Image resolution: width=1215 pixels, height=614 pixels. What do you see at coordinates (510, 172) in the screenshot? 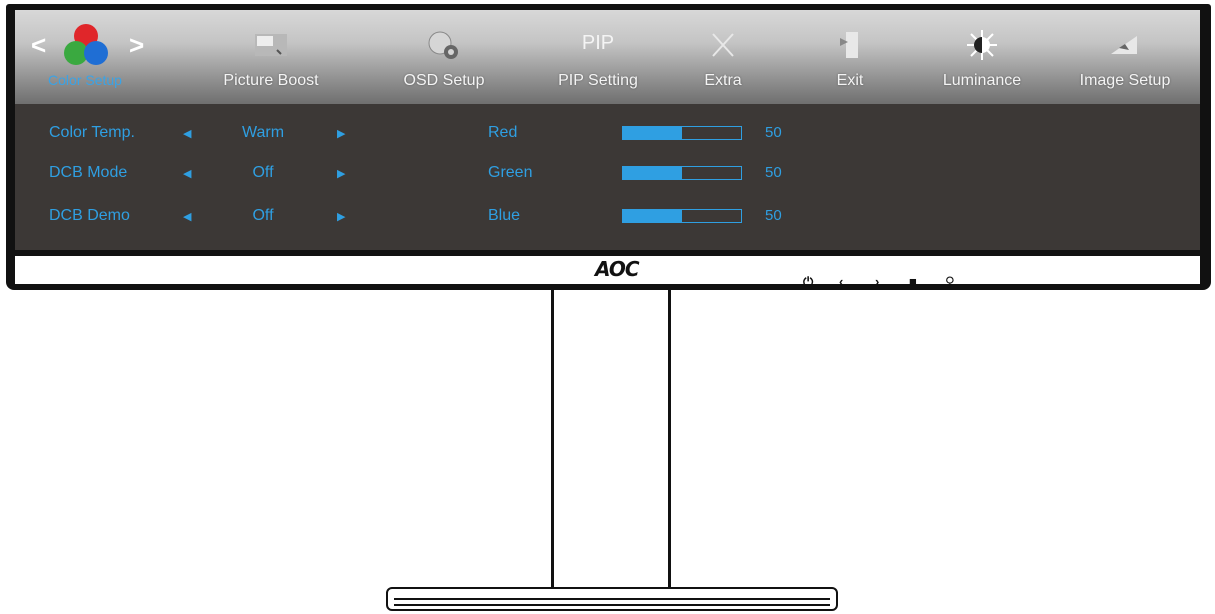
I see `rgb-label-green: Green` at bounding box center [510, 172].